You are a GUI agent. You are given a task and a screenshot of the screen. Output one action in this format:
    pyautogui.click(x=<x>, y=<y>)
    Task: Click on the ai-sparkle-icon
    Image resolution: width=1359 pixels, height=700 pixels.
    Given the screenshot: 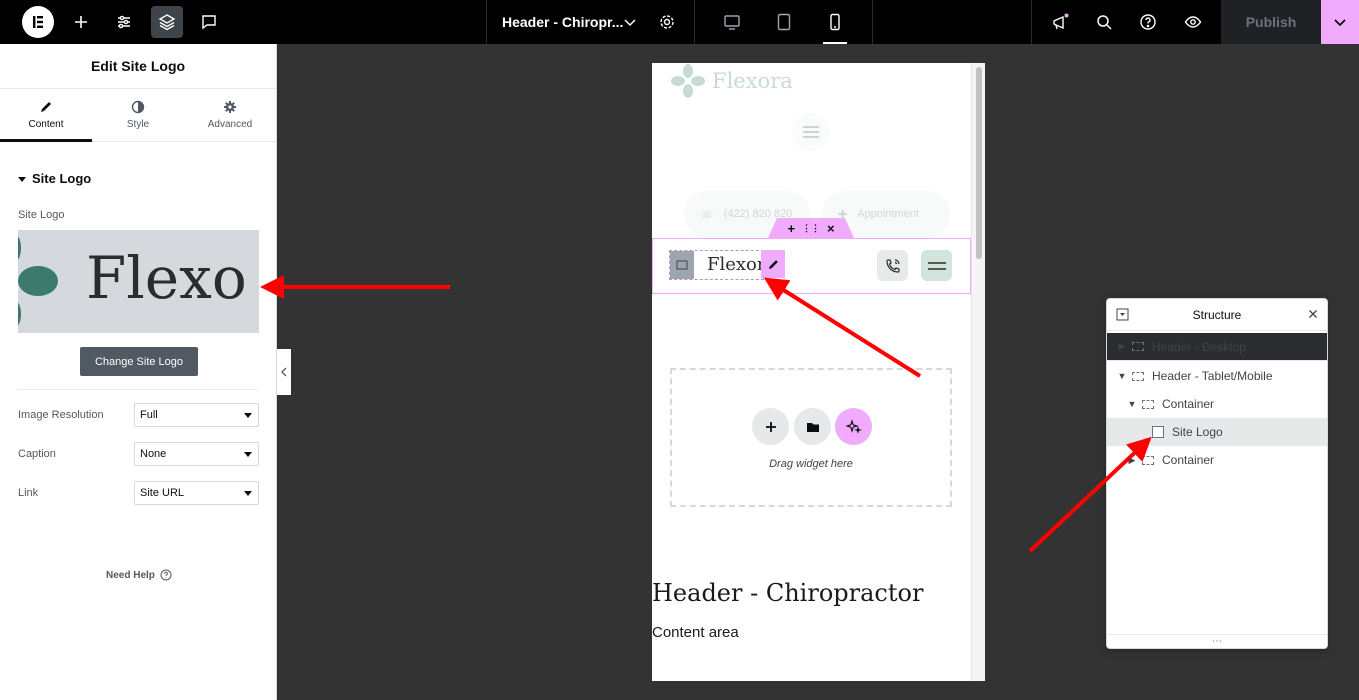 What is the action you would take?
    pyautogui.click(x=853, y=426)
    